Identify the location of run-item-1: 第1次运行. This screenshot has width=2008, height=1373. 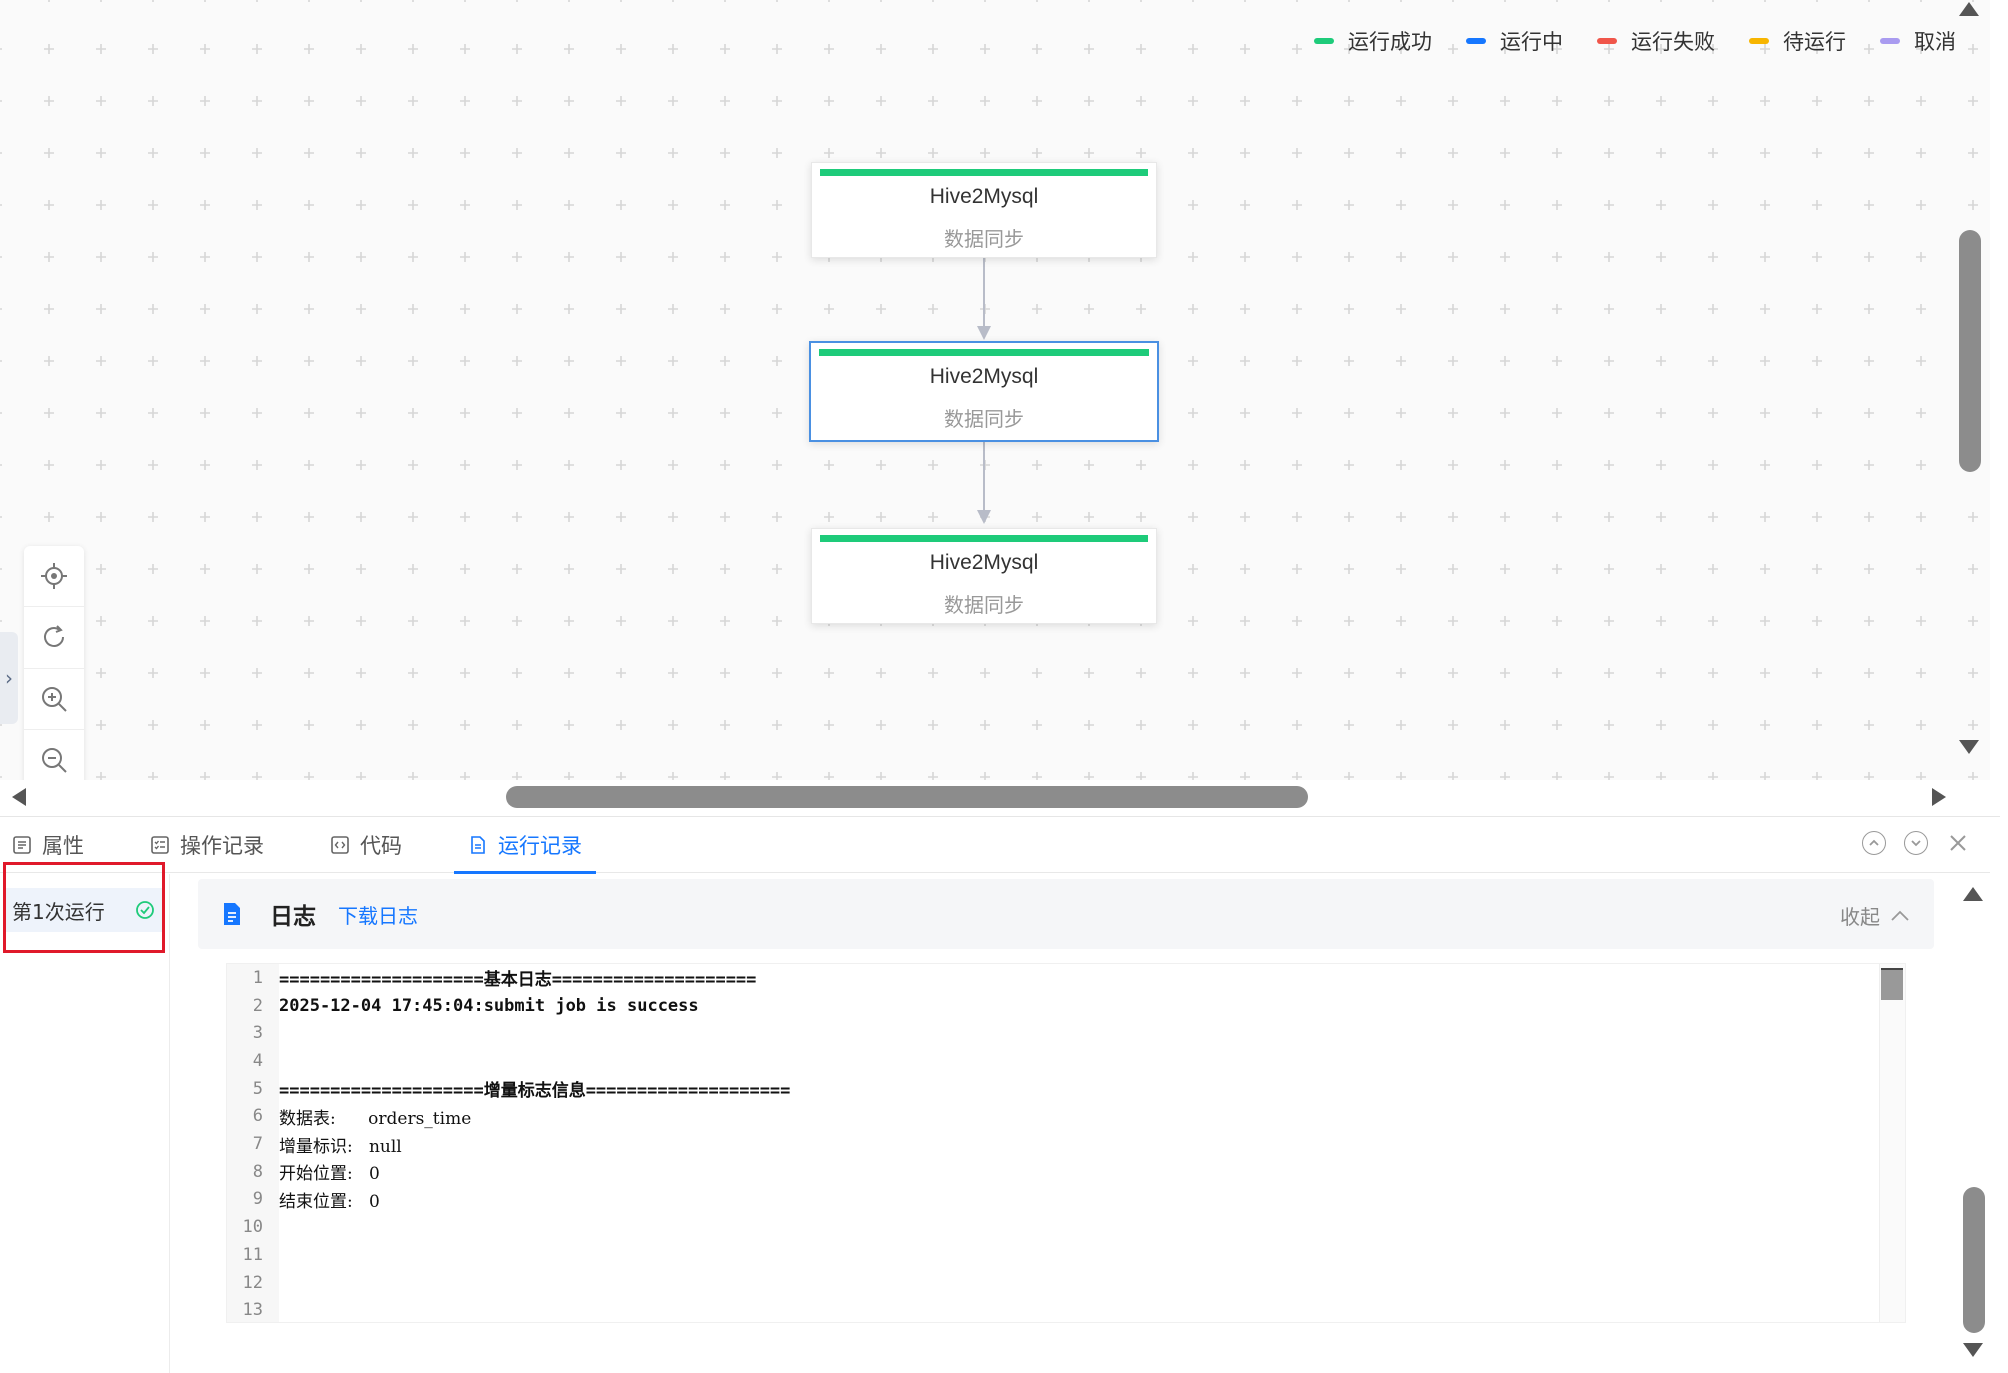
(84, 910).